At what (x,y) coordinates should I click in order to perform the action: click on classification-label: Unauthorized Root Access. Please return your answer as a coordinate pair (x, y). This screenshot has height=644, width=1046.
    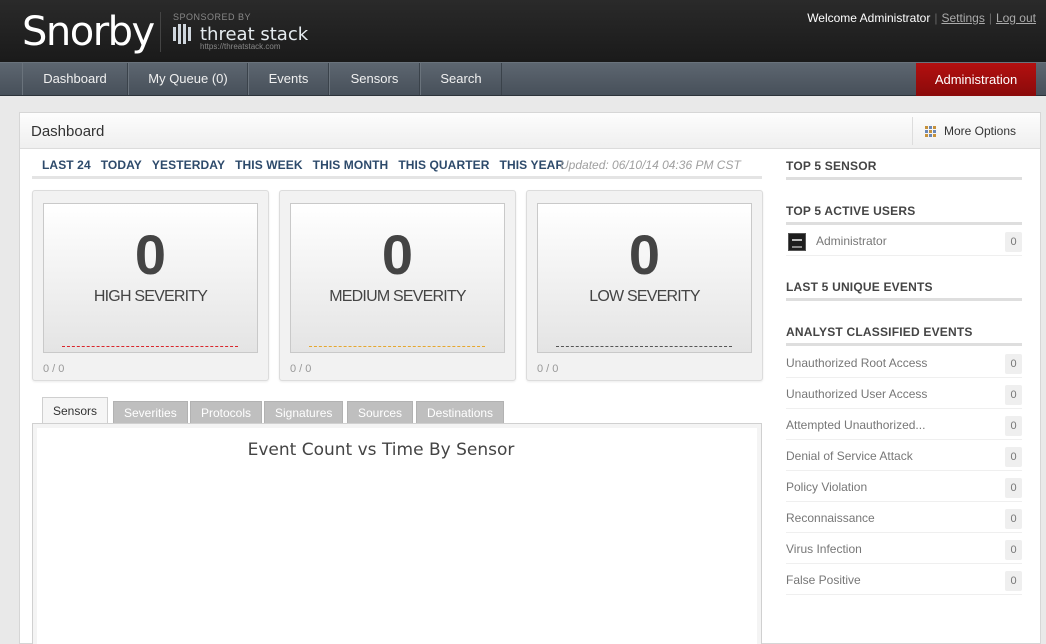
    Looking at the image, I should click on (857, 363).